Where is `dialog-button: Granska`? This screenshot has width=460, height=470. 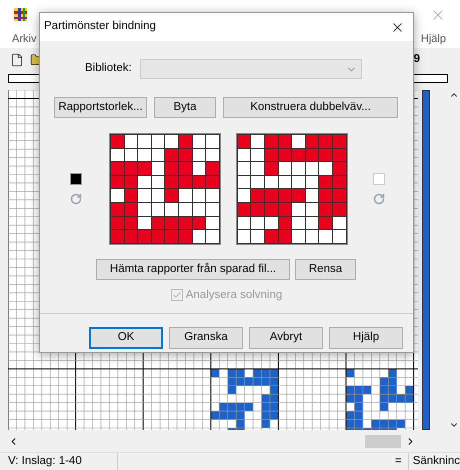 dialog-button: Granska is located at coordinates (206, 338).